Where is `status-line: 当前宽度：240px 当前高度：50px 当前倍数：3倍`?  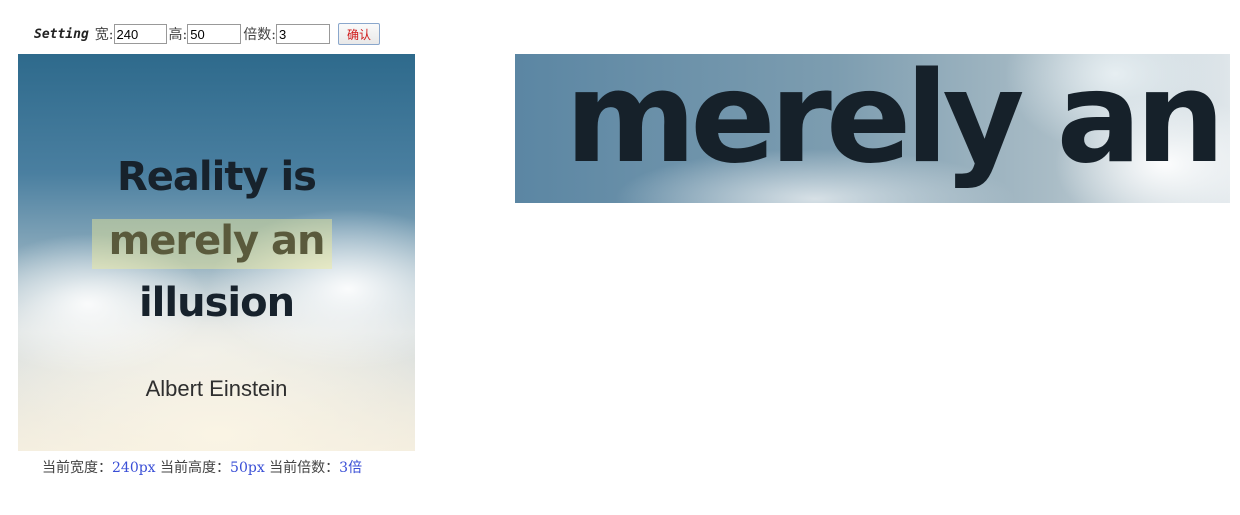 status-line: 当前宽度：240px 当前高度：50px 当前倍数：3倍 is located at coordinates (202, 467).